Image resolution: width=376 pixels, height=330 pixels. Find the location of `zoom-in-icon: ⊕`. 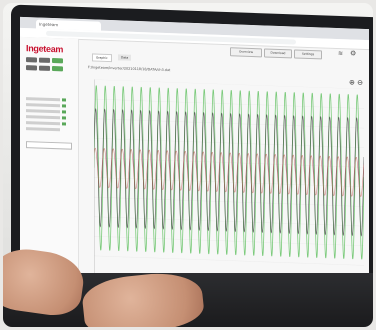

zoom-in-icon: ⊕ is located at coordinates (352, 82).